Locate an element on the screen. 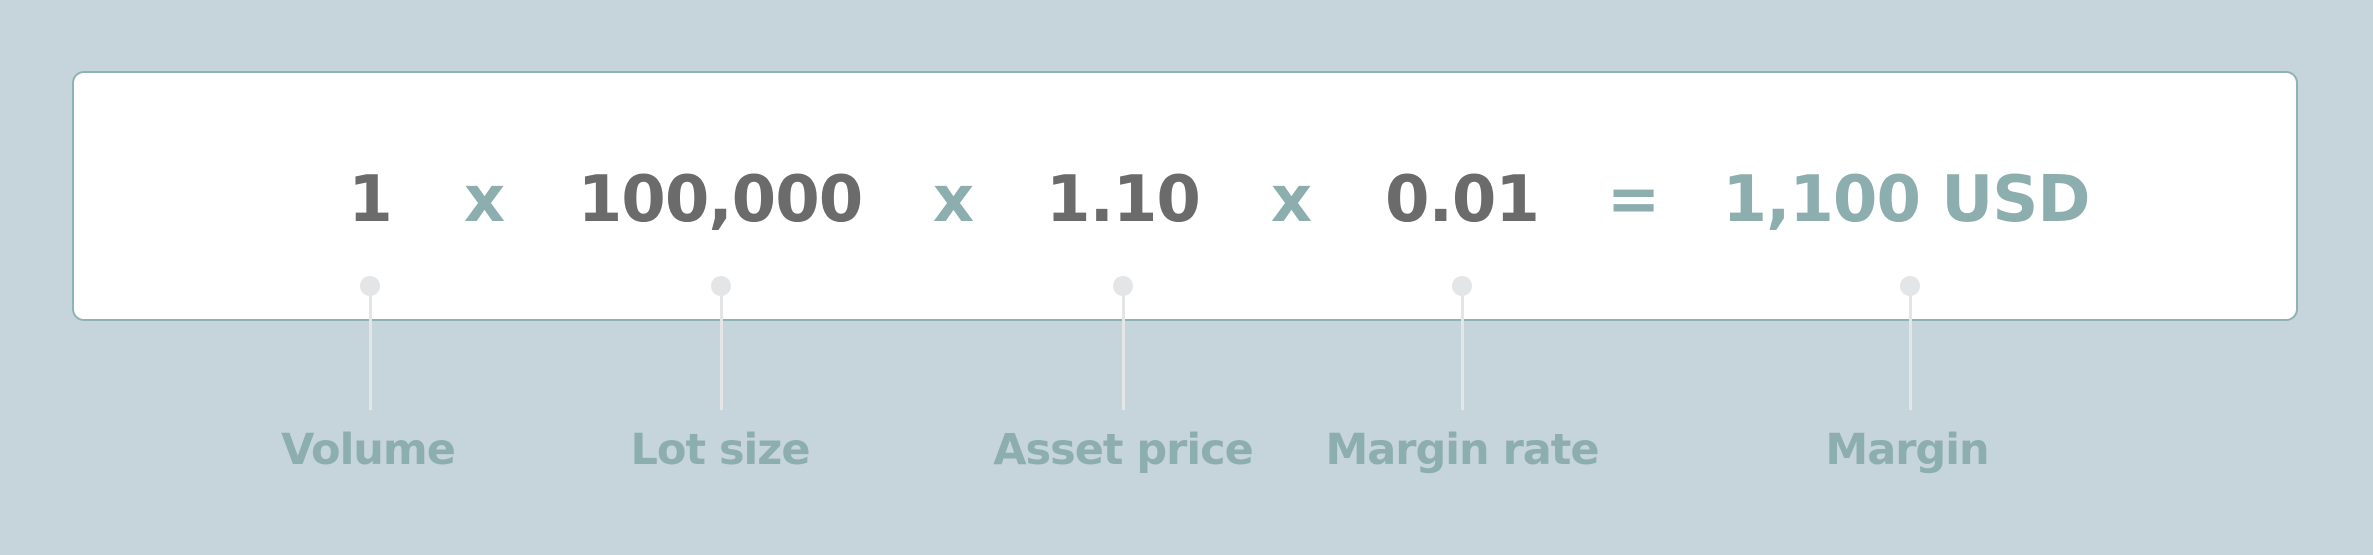 The height and width of the screenshot is (555, 2373). lot-size-connector-line is located at coordinates (721, 351).